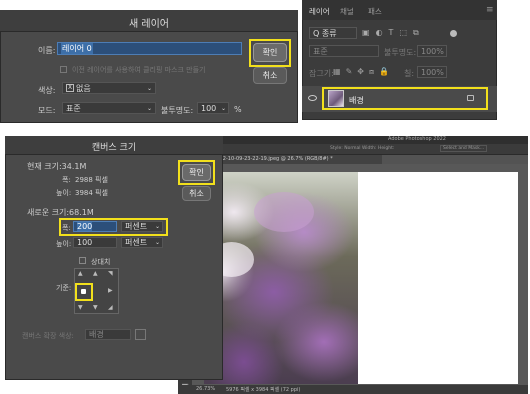 This screenshot has height=394, width=530. Describe the element at coordinates (371, 72) in the screenshot. I see `lock-artboard-icon: ⧈` at that location.